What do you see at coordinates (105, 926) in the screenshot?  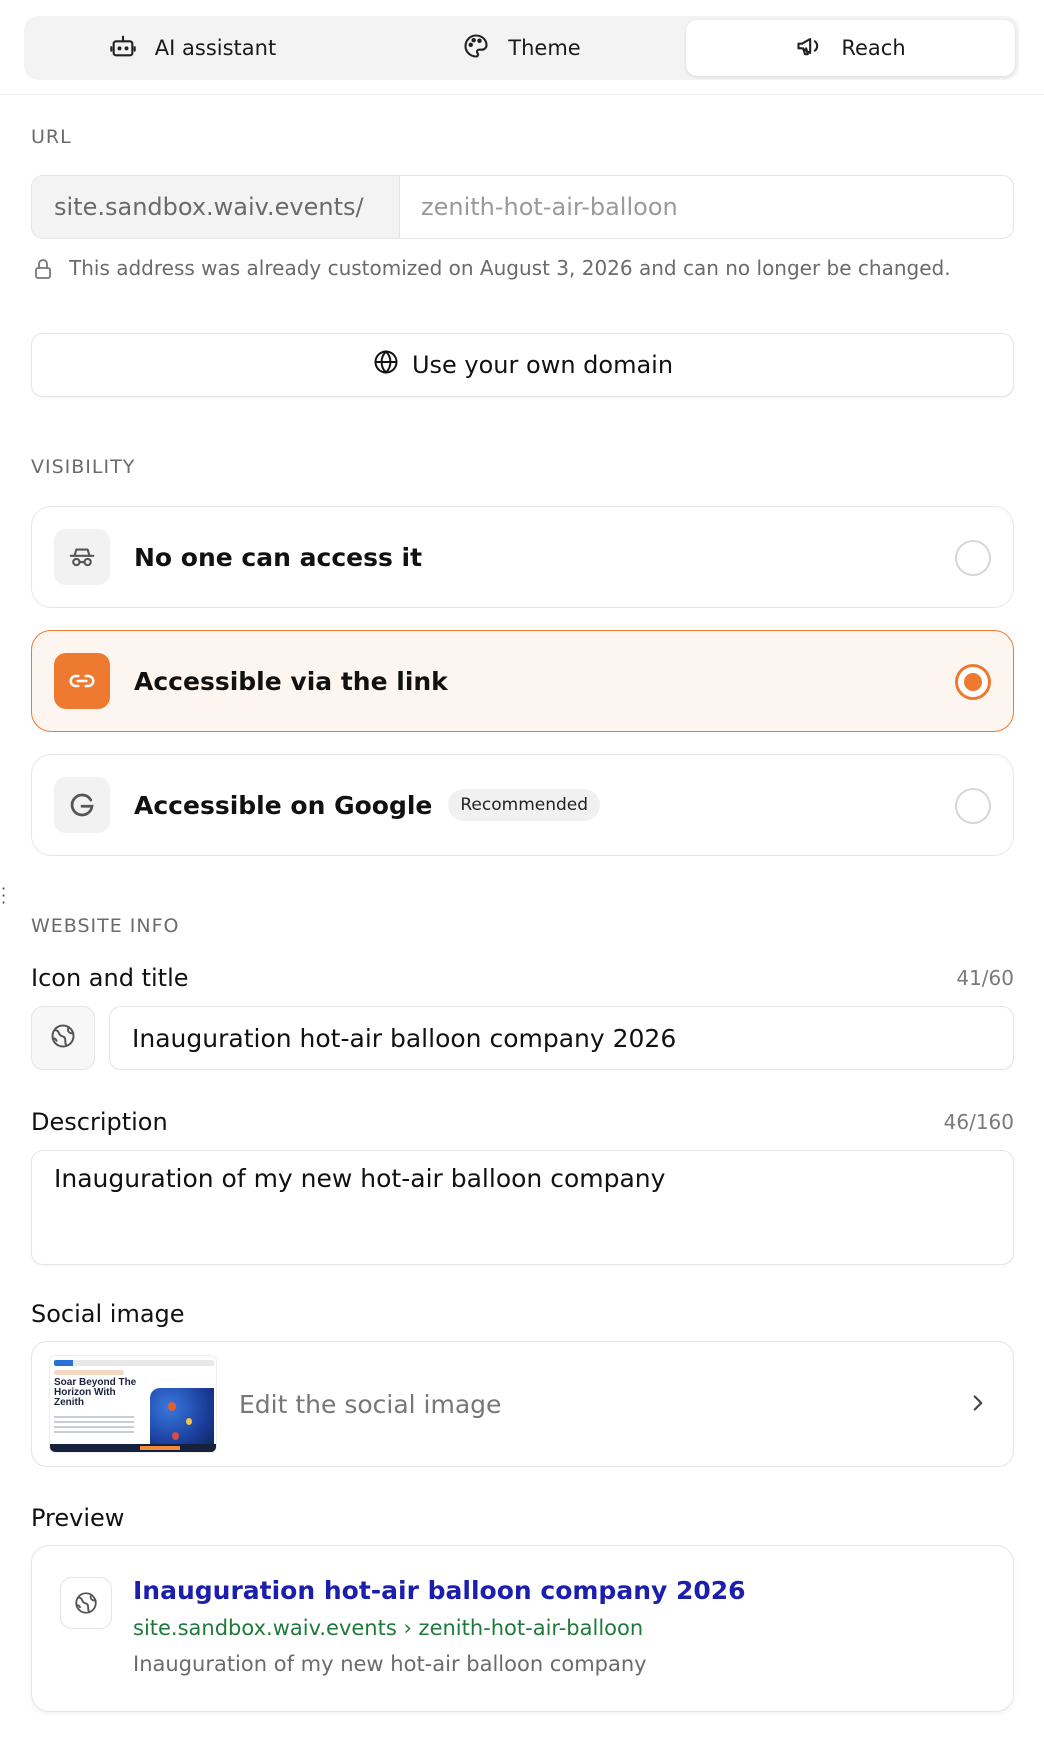 I see `website-info-section-label: WEBSITE INFO` at bounding box center [105, 926].